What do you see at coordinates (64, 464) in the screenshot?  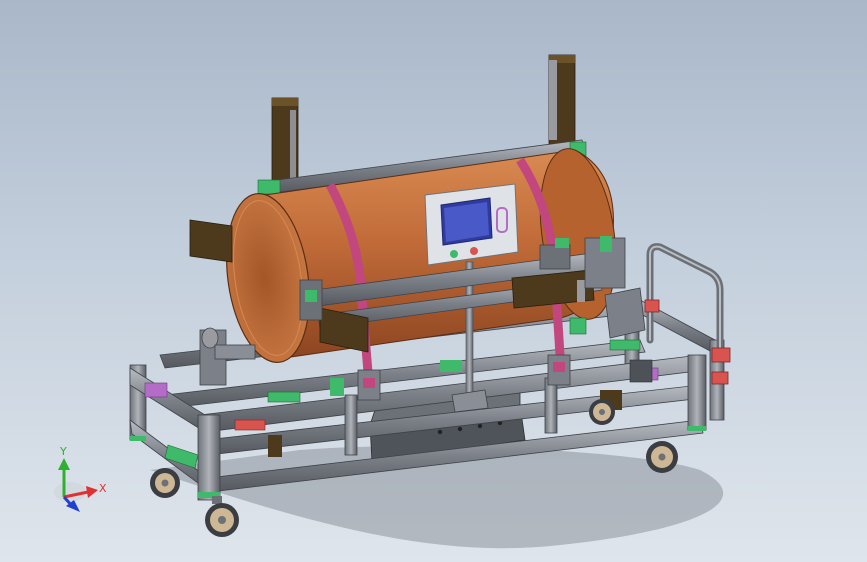 I see `y-axis-arrow` at bounding box center [64, 464].